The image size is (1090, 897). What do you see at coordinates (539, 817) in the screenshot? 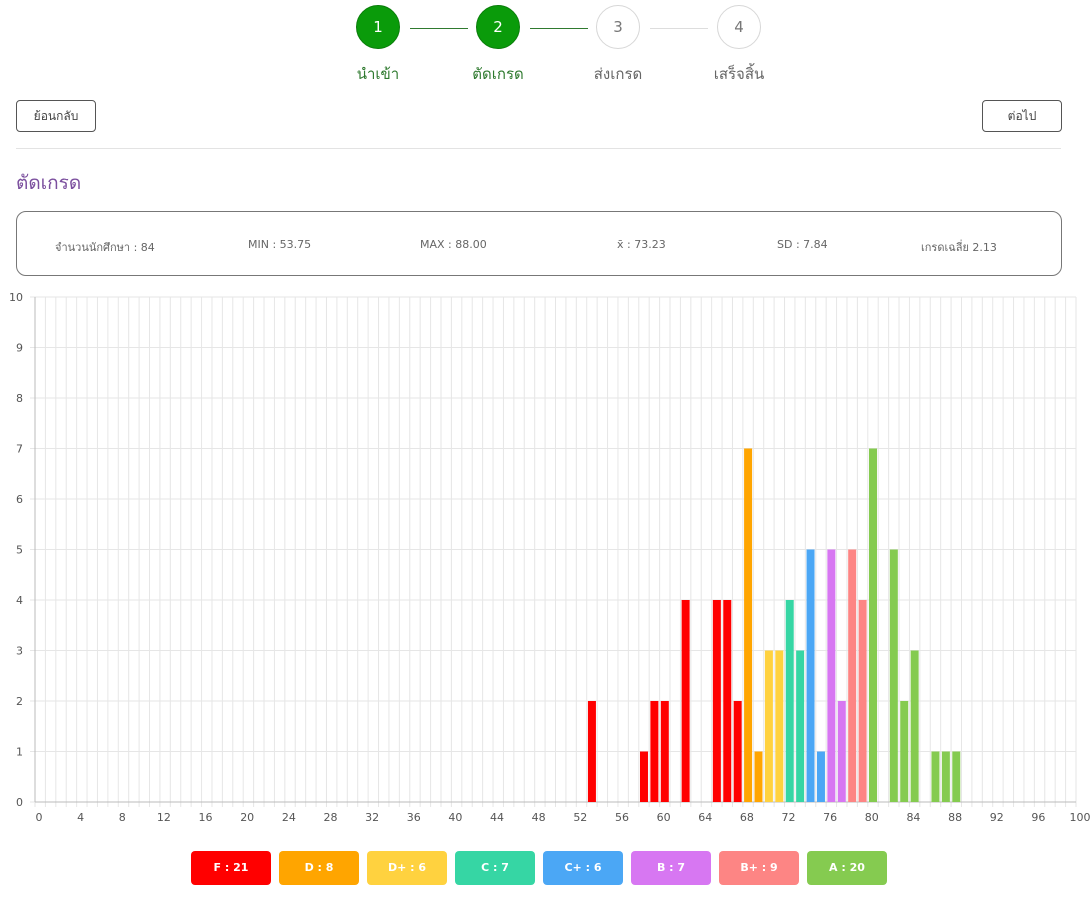
I see `x-tick-label: 48` at bounding box center [539, 817].